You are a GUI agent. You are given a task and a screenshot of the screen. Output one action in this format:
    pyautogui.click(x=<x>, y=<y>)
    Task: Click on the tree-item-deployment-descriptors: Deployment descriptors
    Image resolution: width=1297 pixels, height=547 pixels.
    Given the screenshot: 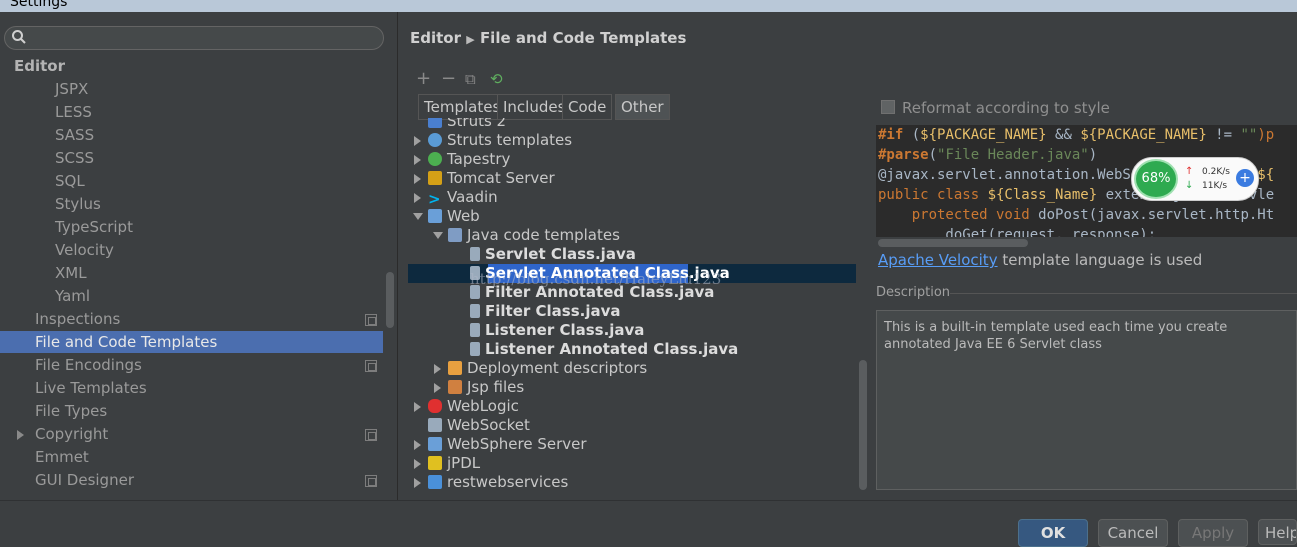 What is the action you would take?
    pyautogui.click(x=547, y=368)
    